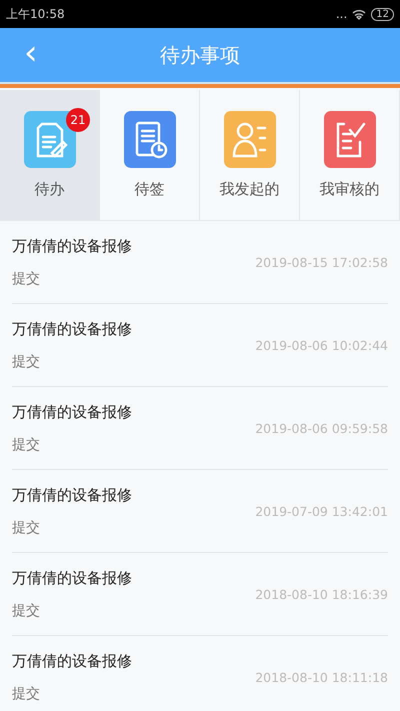  What do you see at coordinates (35, 14) in the screenshot?
I see `status-time: 上午10:58` at bounding box center [35, 14].